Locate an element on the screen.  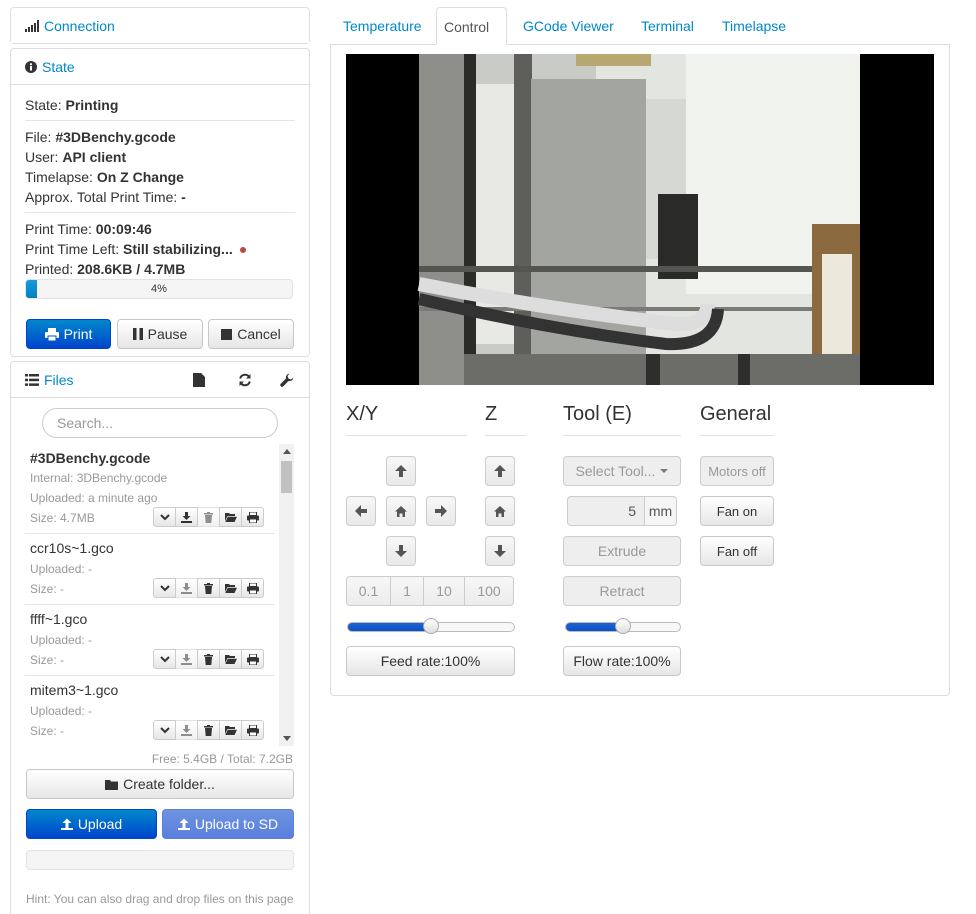
jog-z-minus-button is located at coordinates (500, 551).